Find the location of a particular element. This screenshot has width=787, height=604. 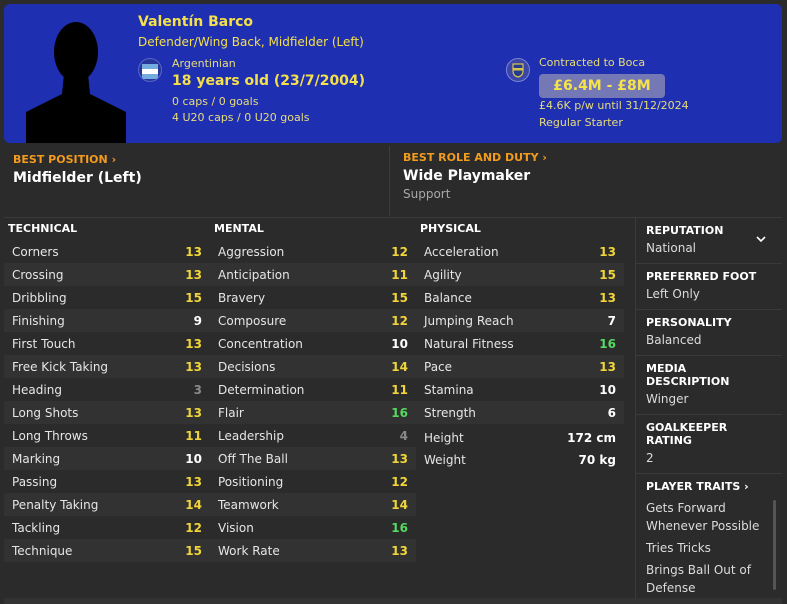

technical-attribute-row: Heading 3 is located at coordinates (107, 389).